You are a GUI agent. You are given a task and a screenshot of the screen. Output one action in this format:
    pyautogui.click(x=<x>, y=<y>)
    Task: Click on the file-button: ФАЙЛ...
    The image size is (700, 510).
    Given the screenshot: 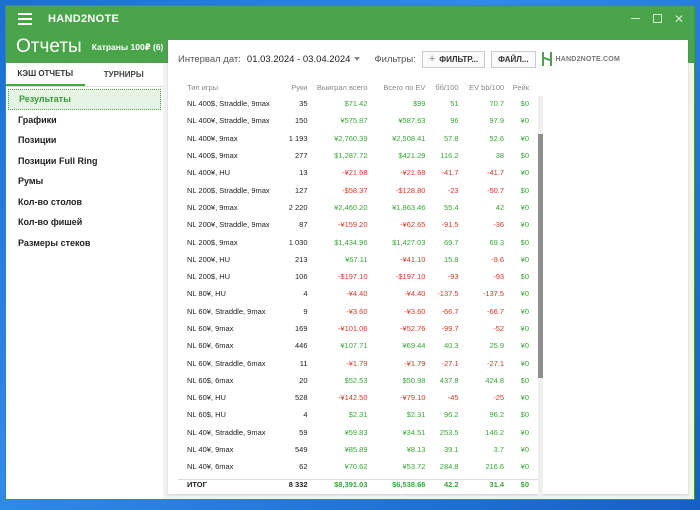 What is the action you would take?
    pyautogui.click(x=513, y=59)
    